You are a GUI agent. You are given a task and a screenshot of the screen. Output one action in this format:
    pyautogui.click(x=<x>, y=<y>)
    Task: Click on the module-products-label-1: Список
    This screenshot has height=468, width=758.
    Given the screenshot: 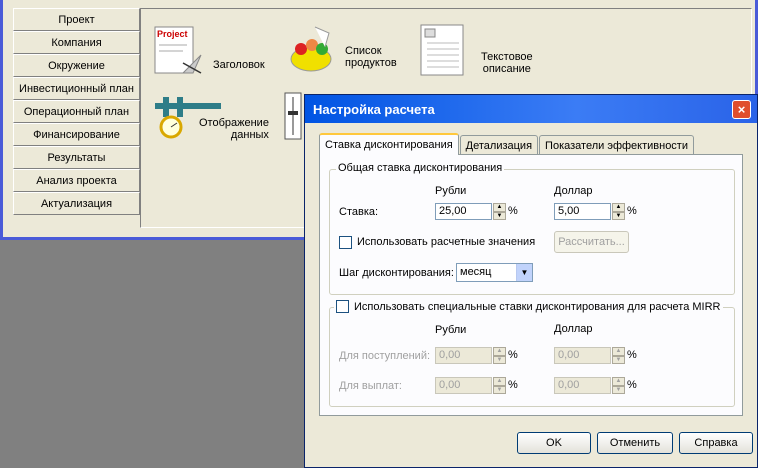 What is the action you would take?
    pyautogui.click(x=363, y=51)
    